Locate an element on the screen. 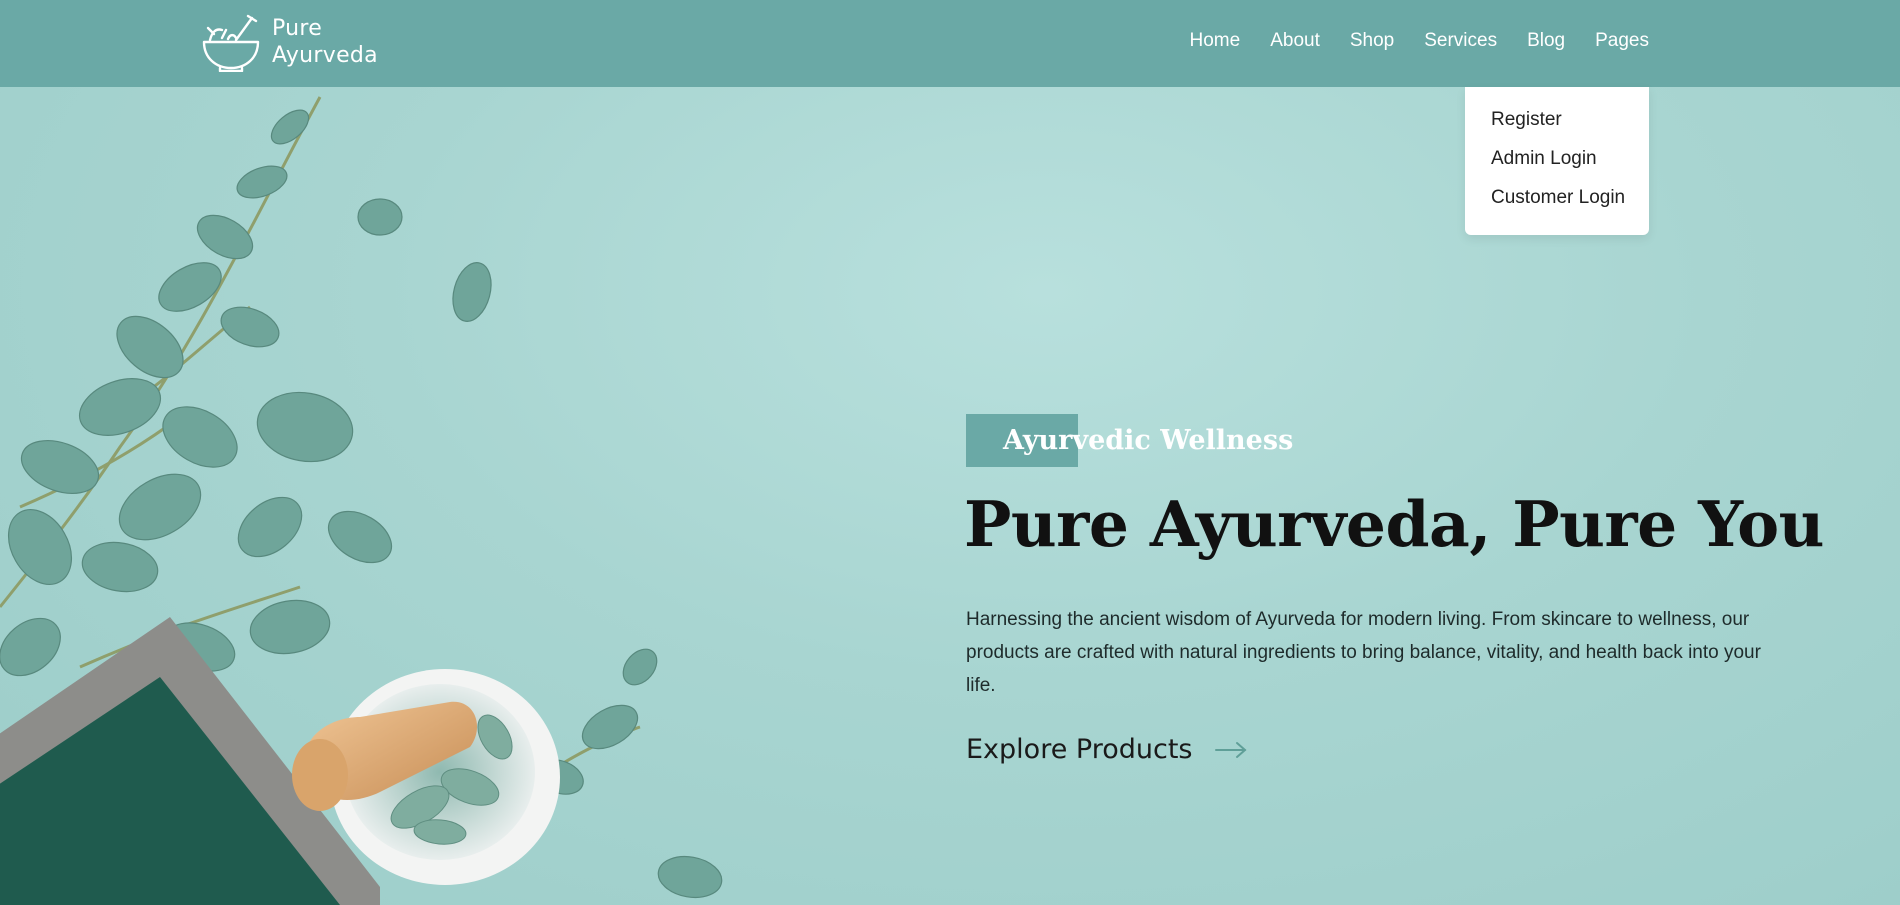  hero-tagline: Ayurvedic Wellness is located at coordinates (1148, 440).